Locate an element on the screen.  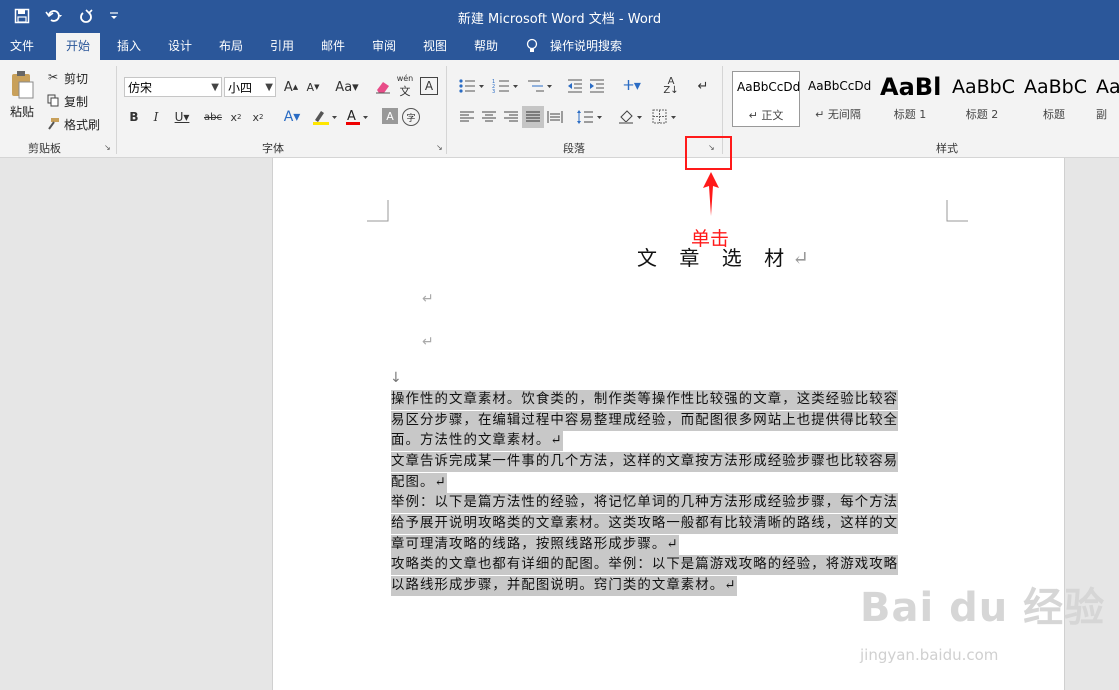
font-size-combo: 小四 ▼ is located at coordinates (250, 87).